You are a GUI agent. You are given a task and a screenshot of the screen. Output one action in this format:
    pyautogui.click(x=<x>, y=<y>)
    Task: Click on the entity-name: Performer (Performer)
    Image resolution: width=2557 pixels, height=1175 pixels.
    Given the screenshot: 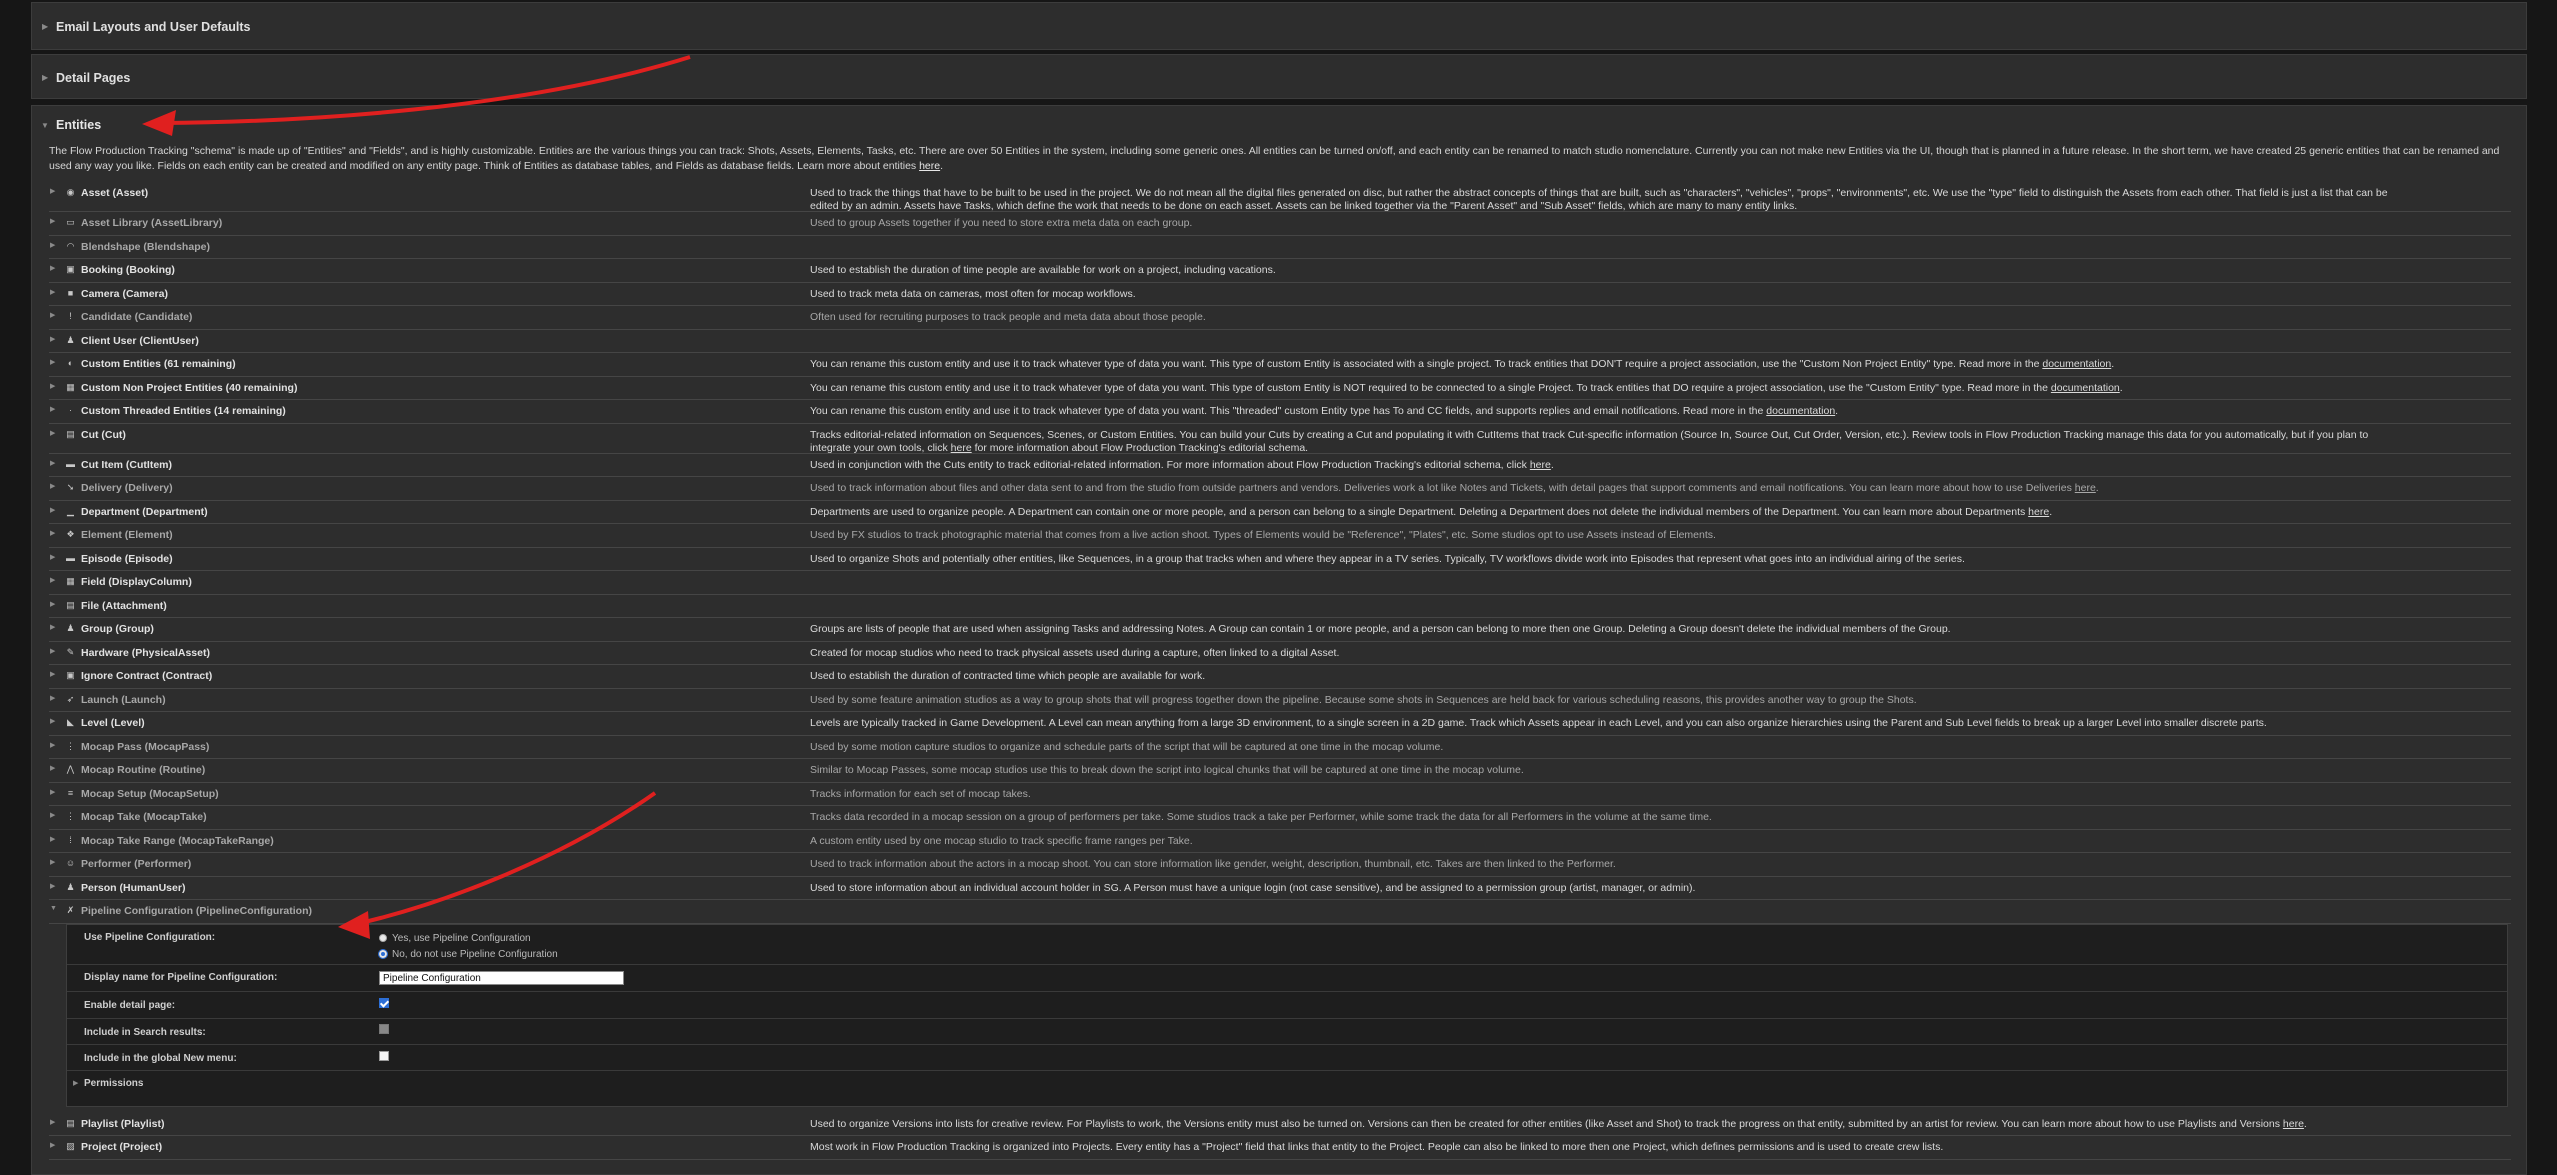 What is the action you would take?
    pyautogui.click(x=136, y=864)
    